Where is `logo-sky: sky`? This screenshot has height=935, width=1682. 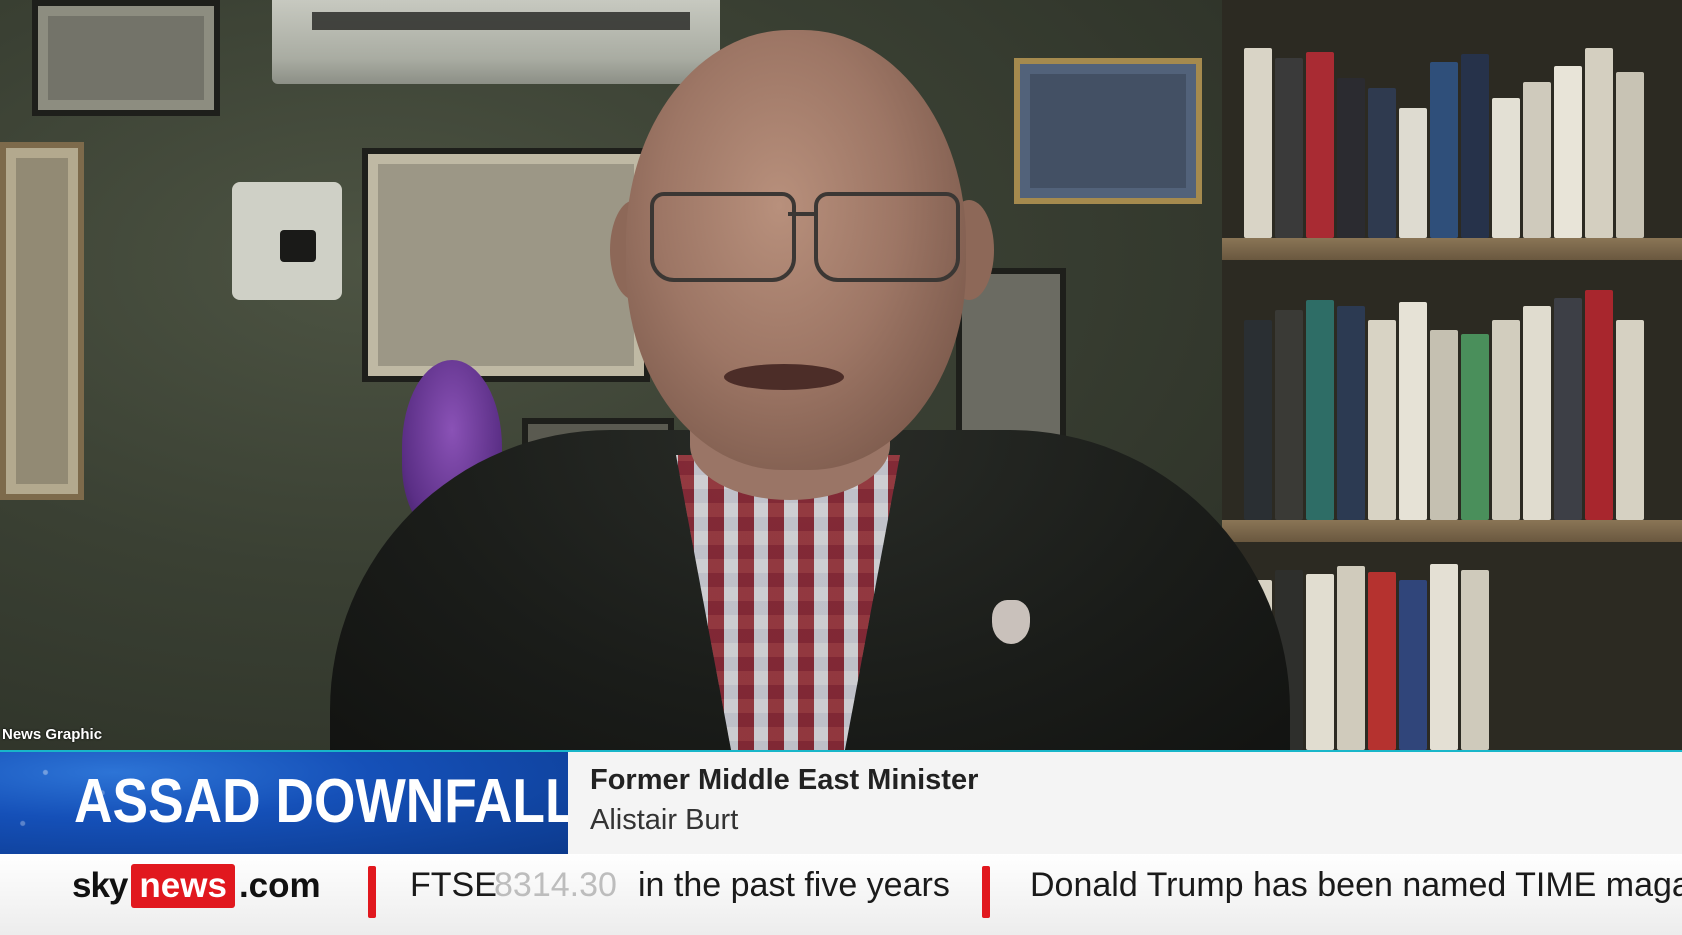
logo-sky: sky is located at coordinates (100, 885).